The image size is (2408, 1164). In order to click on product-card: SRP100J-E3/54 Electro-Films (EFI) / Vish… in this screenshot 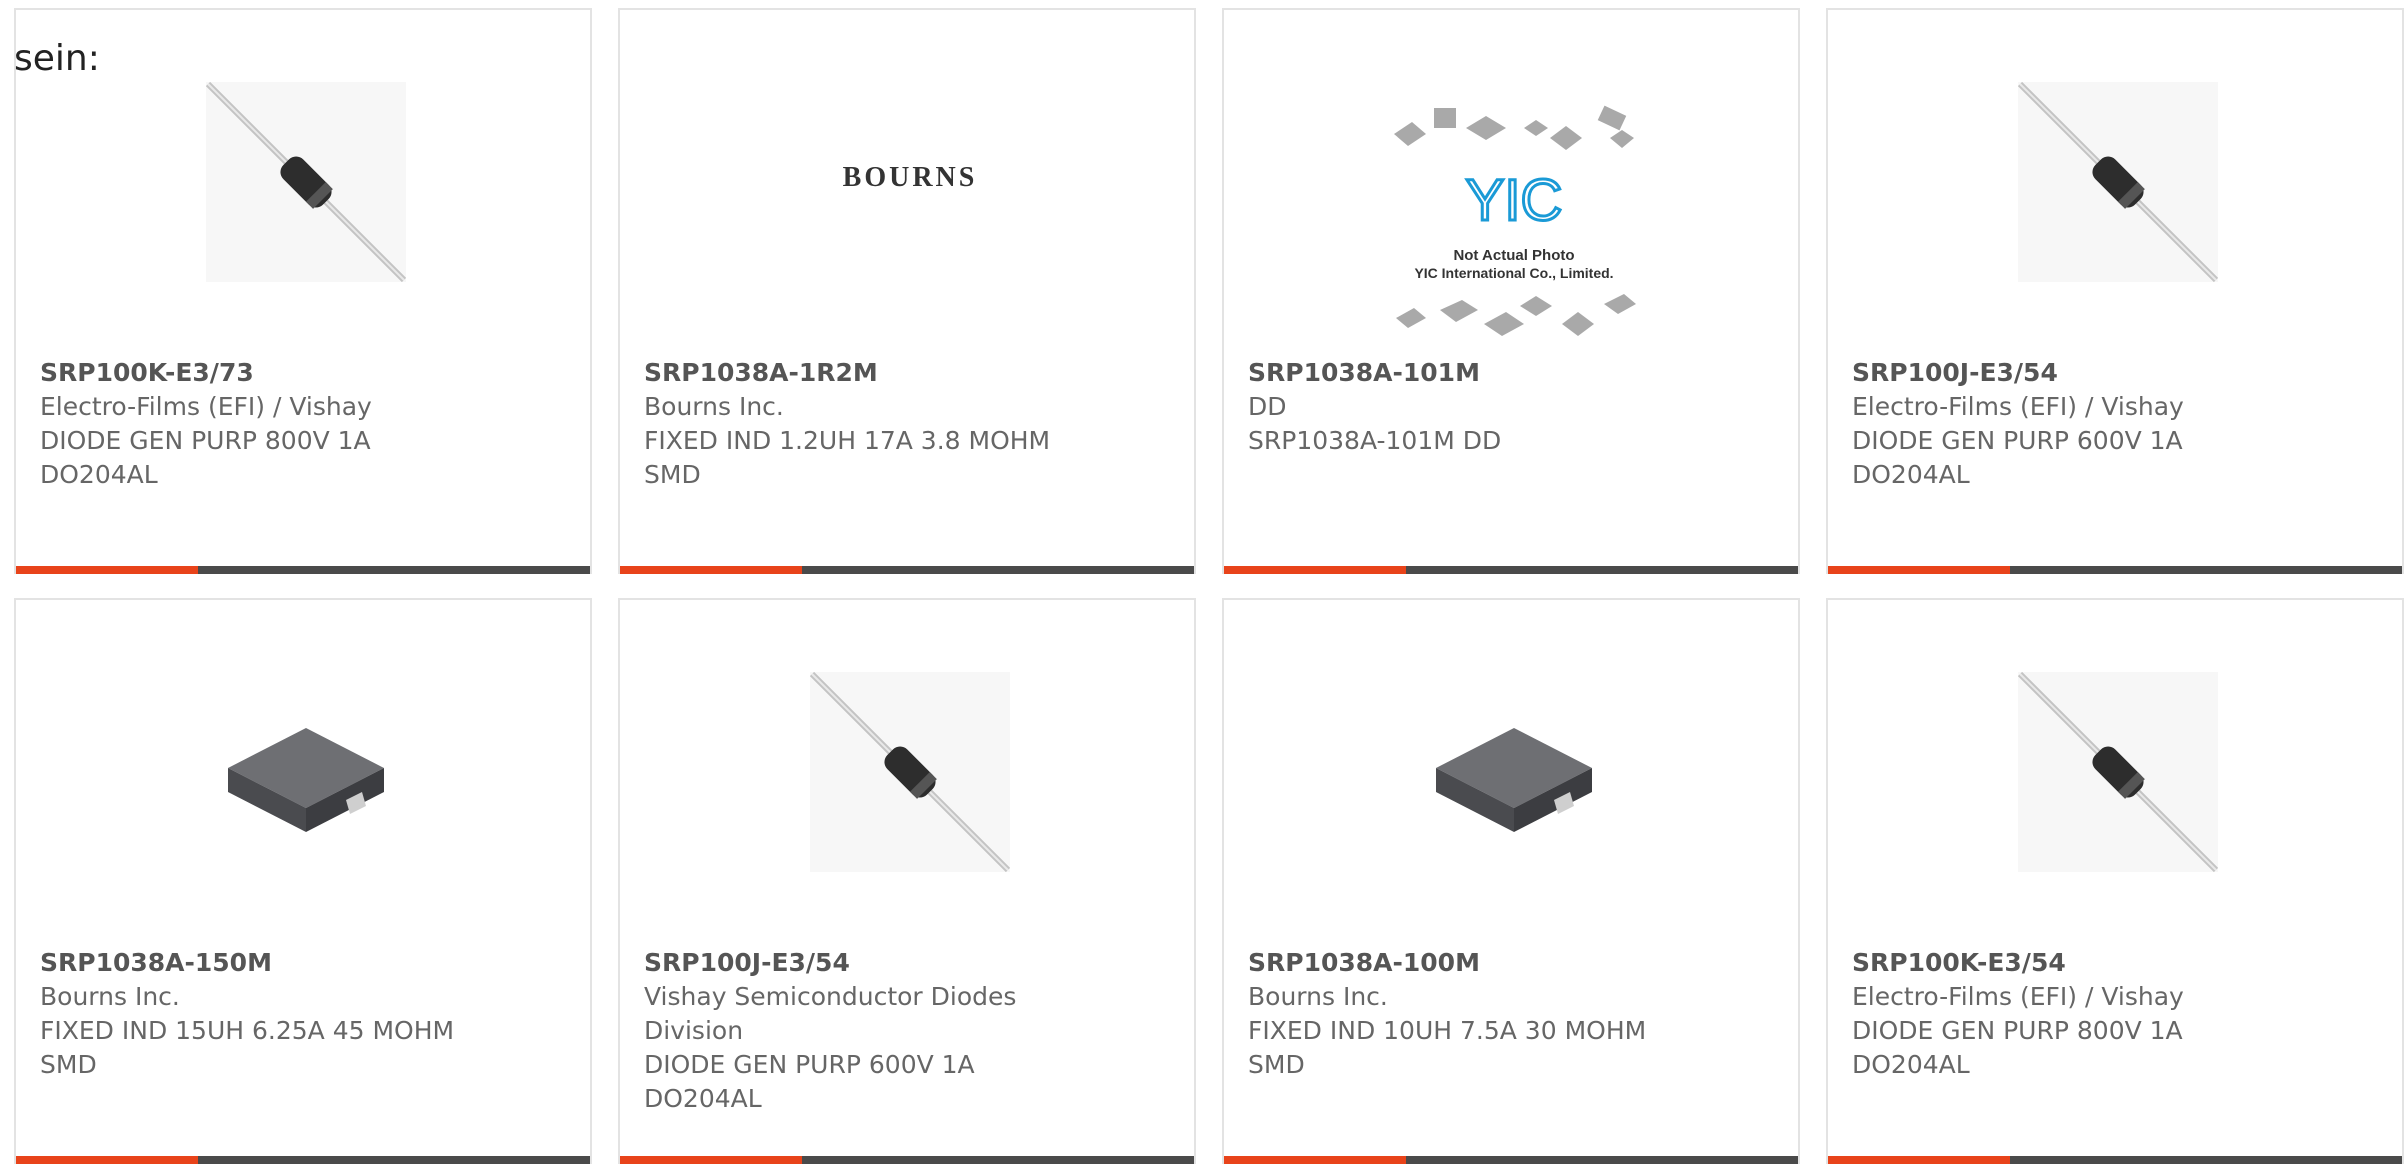, I will do `click(2115, 291)`.